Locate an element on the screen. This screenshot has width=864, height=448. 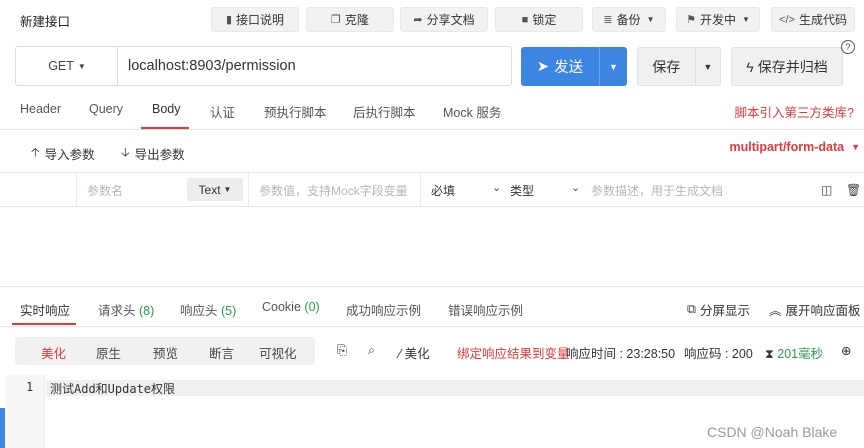
tab-response-headers: 响应头 (5) is located at coordinates (208, 309).